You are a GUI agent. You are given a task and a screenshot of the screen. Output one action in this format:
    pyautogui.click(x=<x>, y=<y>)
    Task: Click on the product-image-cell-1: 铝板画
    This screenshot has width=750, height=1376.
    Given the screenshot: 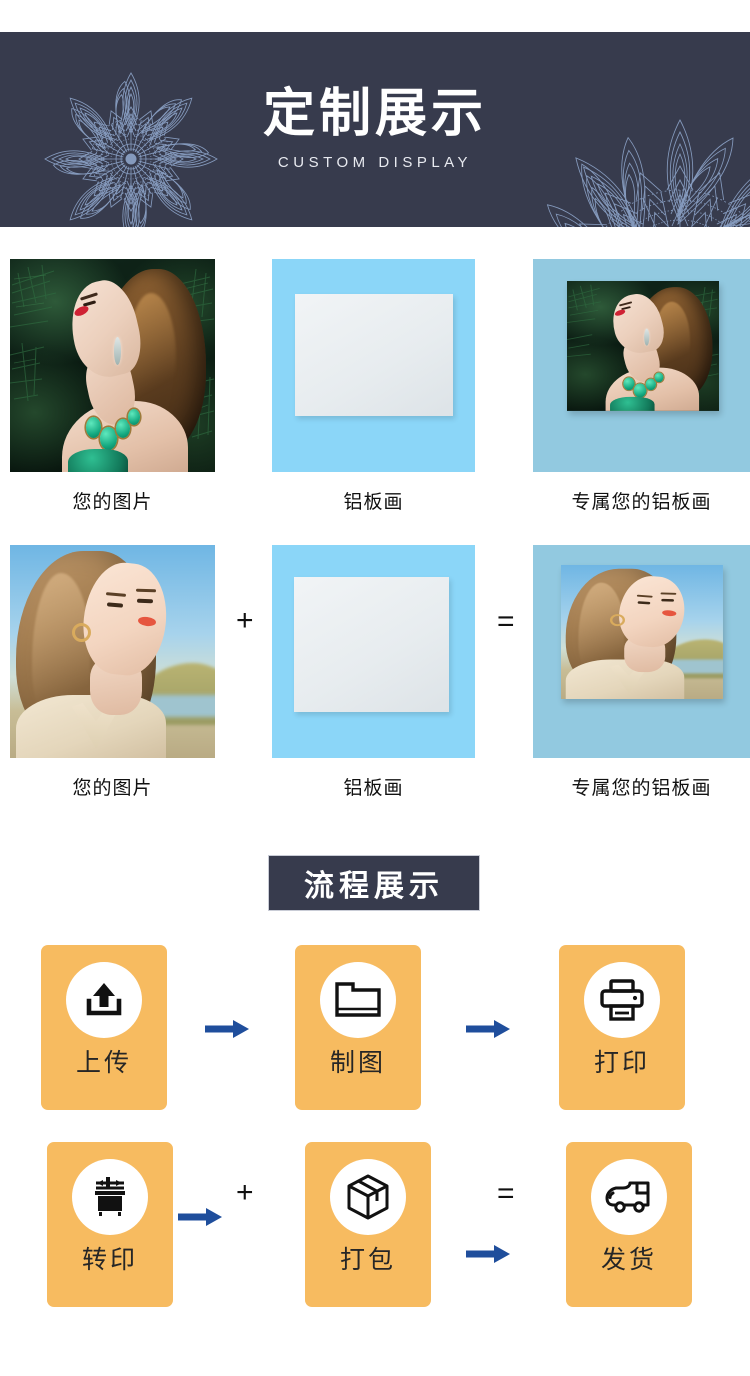 What is the action you would take?
    pyautogui.click(x=373, y=386)
    